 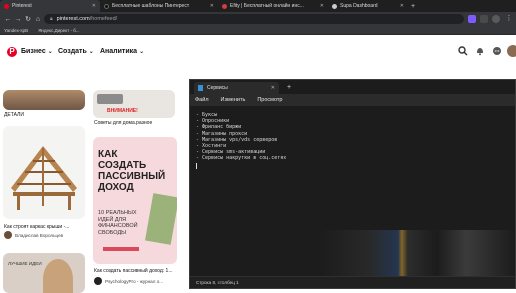 What do you see at coordinates (12, 52) in the screenshot?
I see `pinterest-logo-icon: P` at bounding box center [12, 52].